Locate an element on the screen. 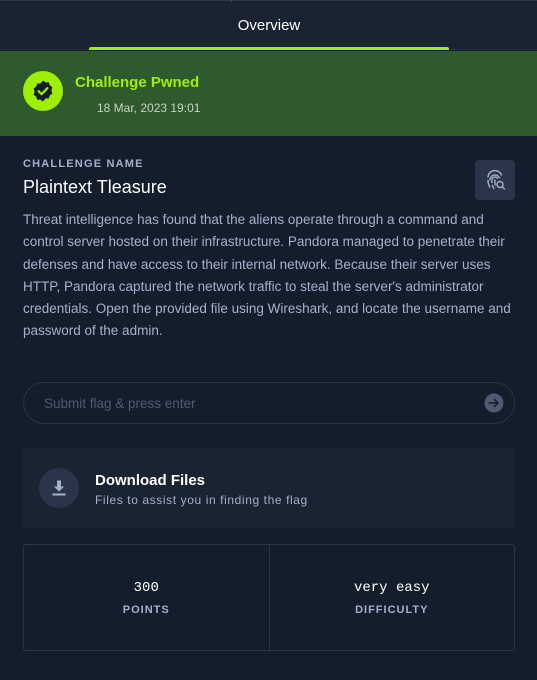 The image size is (537, 680). download-icon is located at coordinates (59, 488).